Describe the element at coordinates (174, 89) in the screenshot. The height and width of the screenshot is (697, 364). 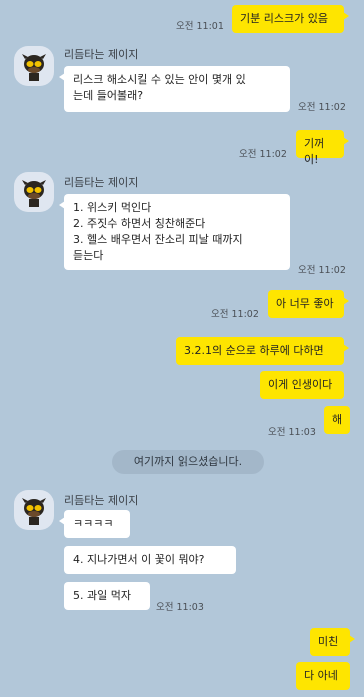
I see `other-message-bubble: 리스크 해소시킬 수 있는 안이 몇개 있 는데 들어볼래?` at that location.